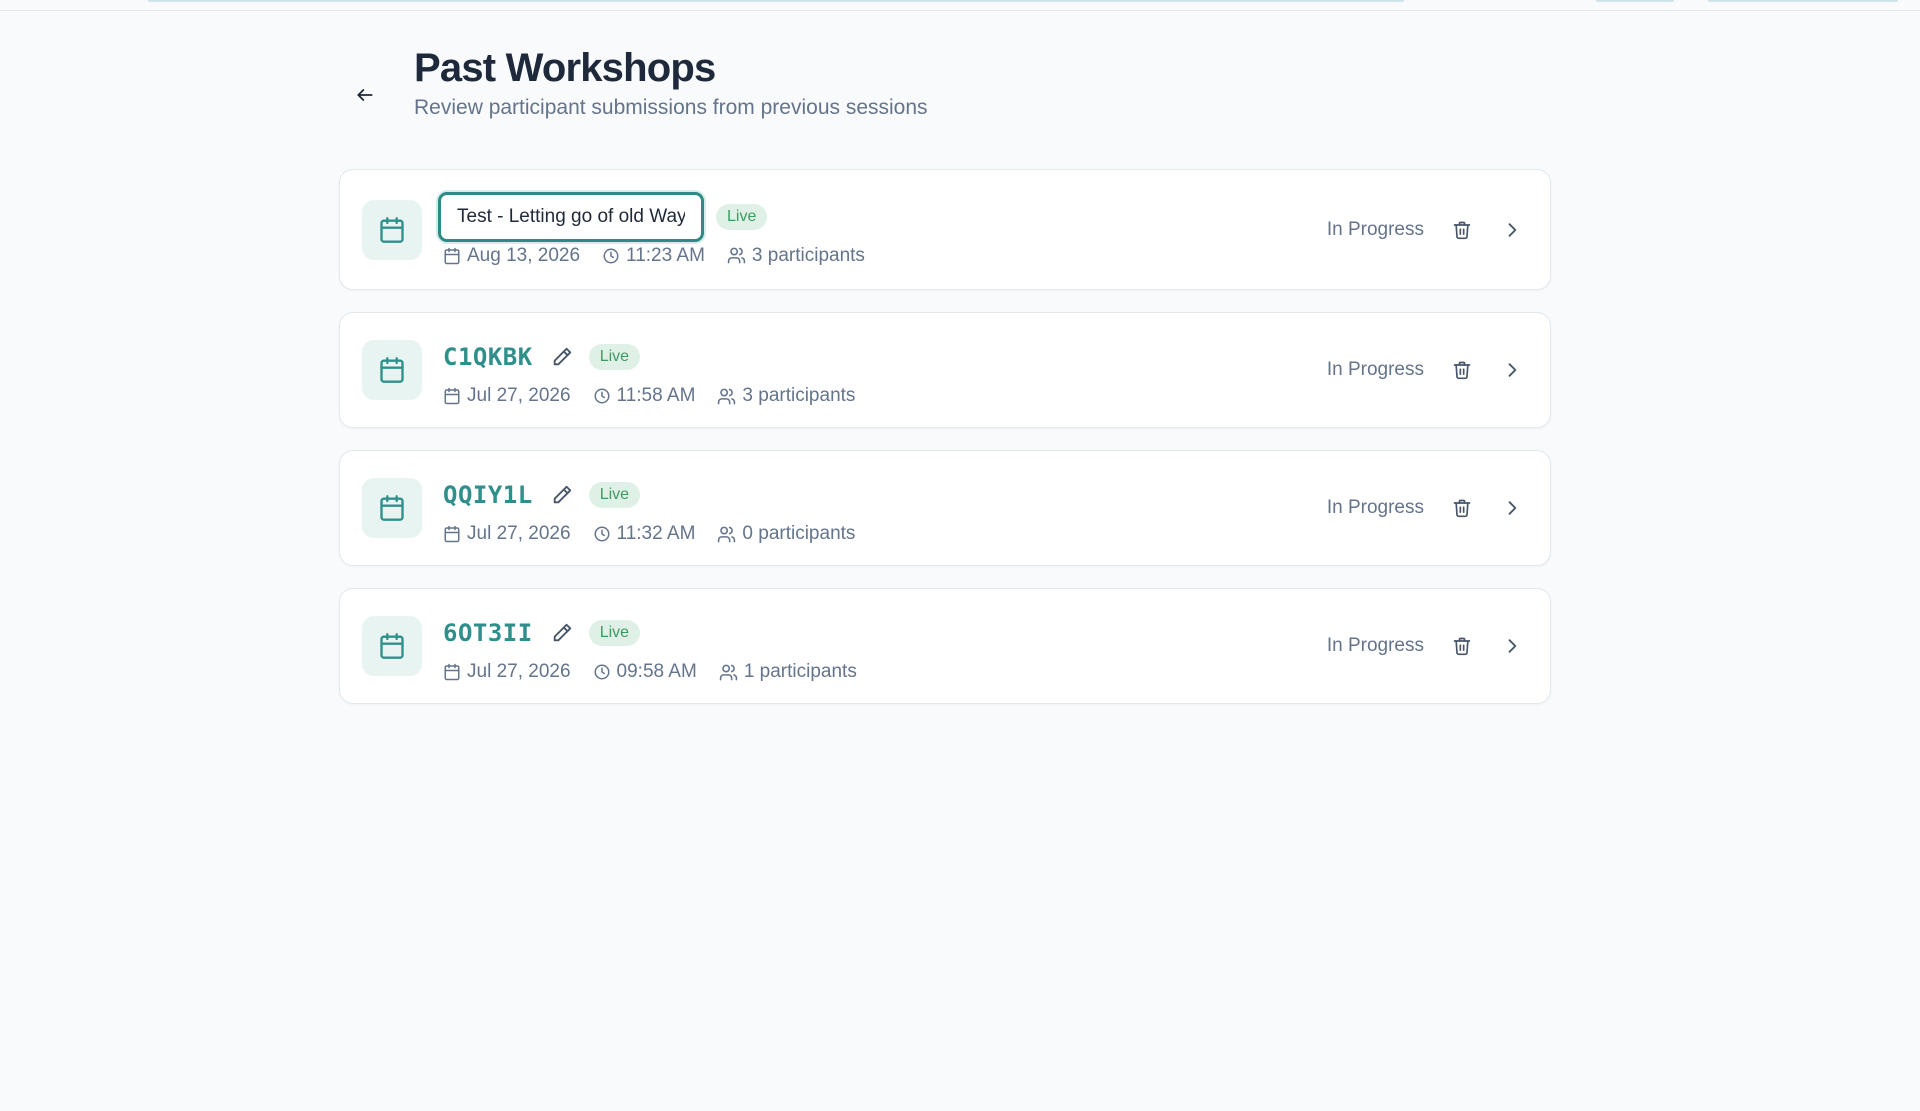 The image size is (1920, 1111). Describe the element at coordinates (656, 395) in the screenshot. I see `time-text: 11:58 AM` at that location.